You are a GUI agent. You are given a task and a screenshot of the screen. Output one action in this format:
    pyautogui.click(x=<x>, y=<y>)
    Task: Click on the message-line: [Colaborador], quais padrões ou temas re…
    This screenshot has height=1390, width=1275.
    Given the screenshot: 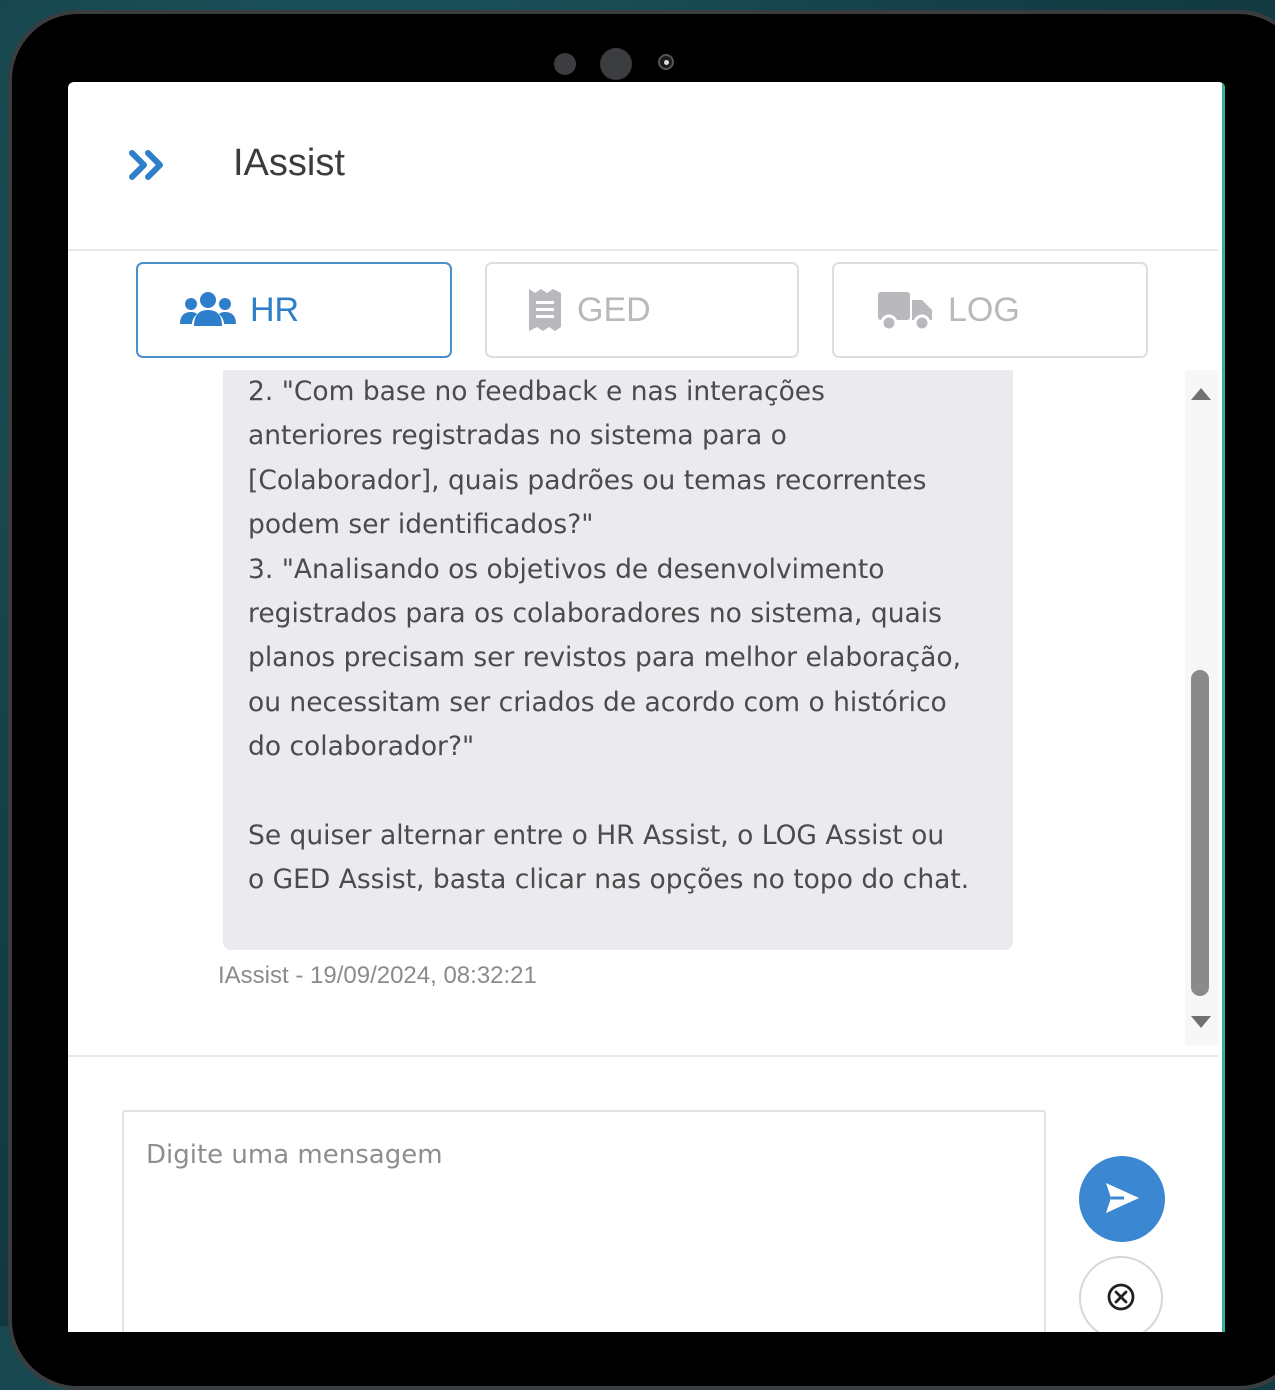 What is the action you would take?
    pyautogui.click(x=587, y=480)
    